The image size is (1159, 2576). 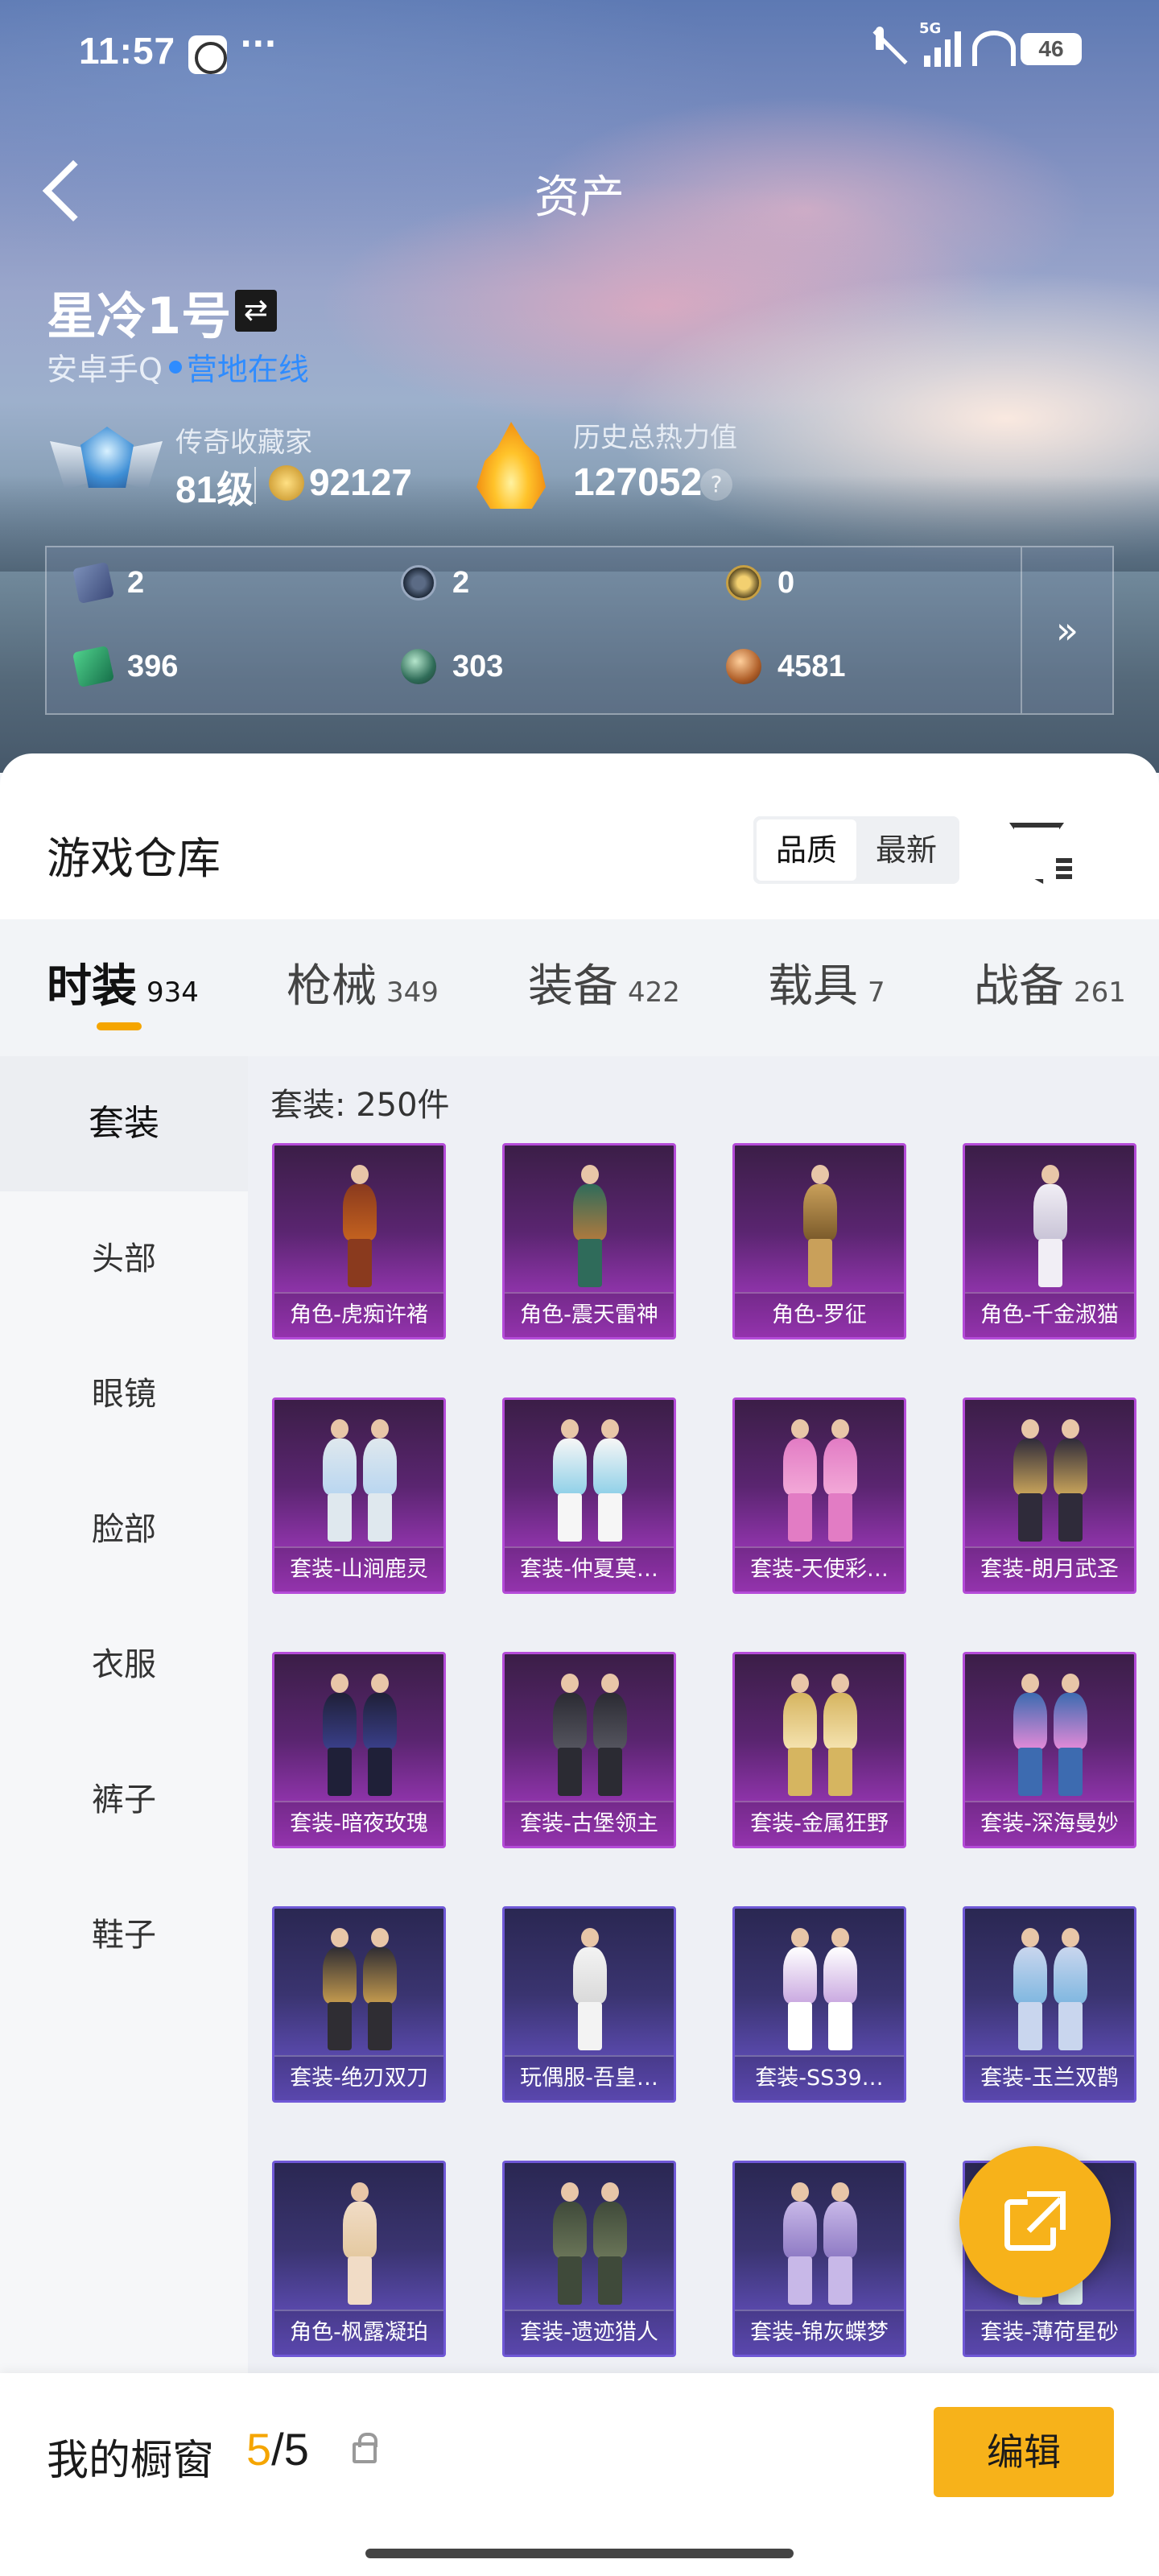 What do you see at coordinates (153, 666) in the screenshot?
I see `stat-value: 396` at bounding box center [153, 666].